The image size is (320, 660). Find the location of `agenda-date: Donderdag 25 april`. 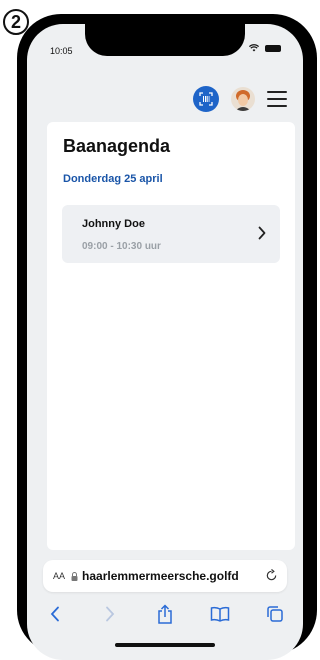

agenda-date: Donderdag 25 april is located at coordinates (113, 179).